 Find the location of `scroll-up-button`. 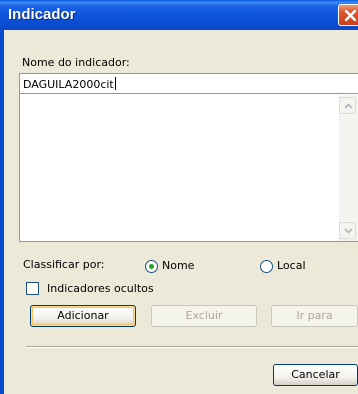

scroll-up-button is located at coordinates (347, 105).